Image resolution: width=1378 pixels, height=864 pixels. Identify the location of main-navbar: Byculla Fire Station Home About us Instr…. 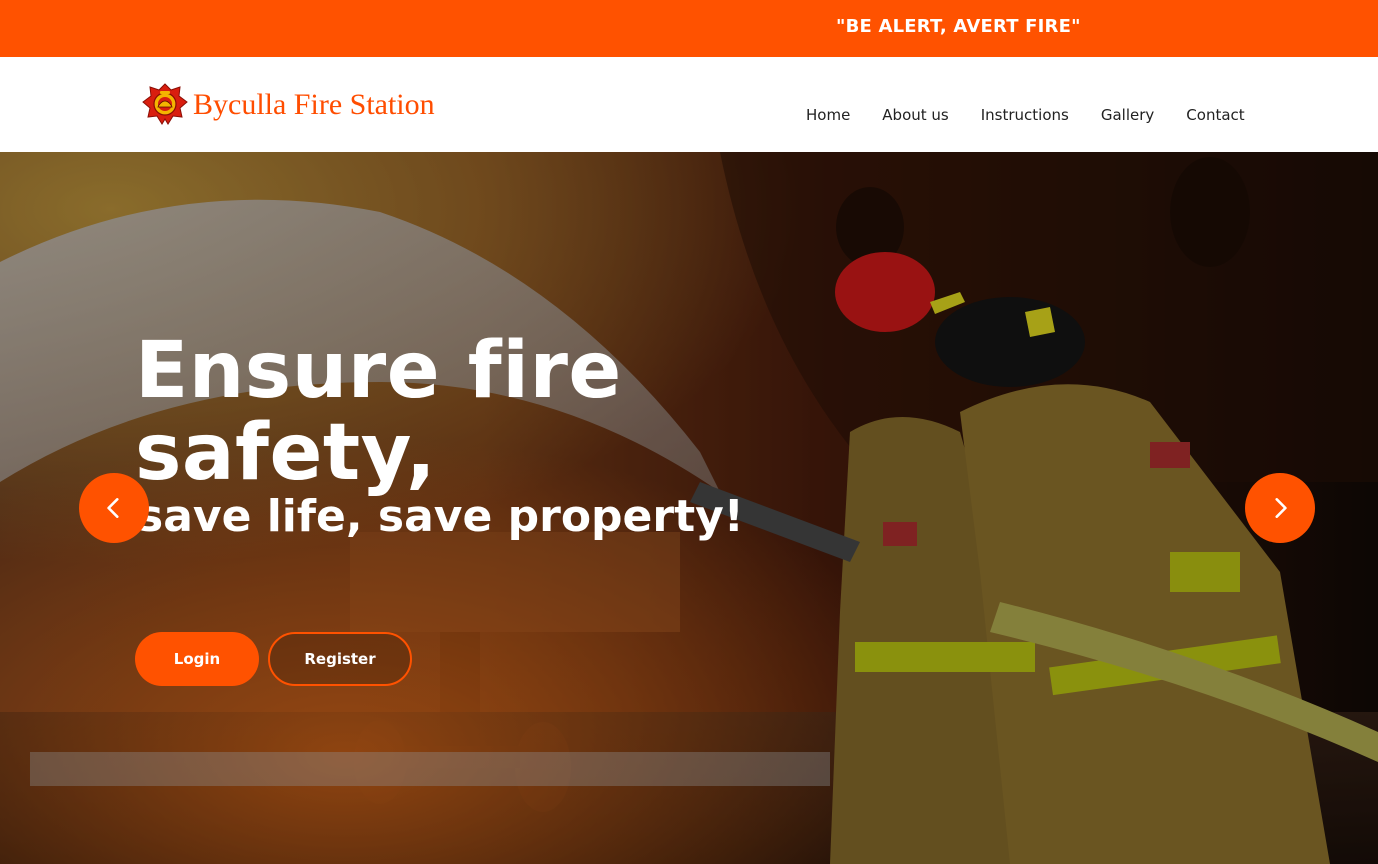
(689, 104).